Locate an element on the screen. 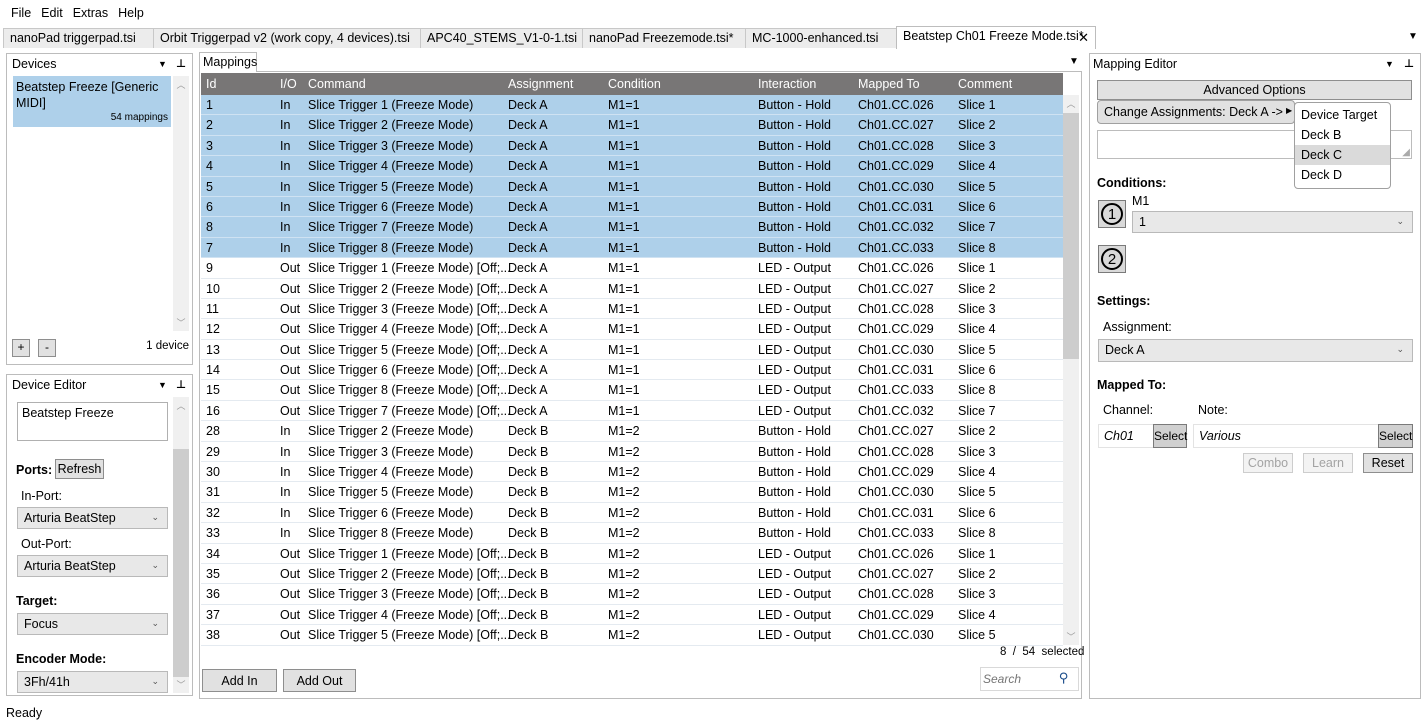 The height and width of the screenshot is (723, 1428). menu-edit: Edit is located at coordinates (52, 13).